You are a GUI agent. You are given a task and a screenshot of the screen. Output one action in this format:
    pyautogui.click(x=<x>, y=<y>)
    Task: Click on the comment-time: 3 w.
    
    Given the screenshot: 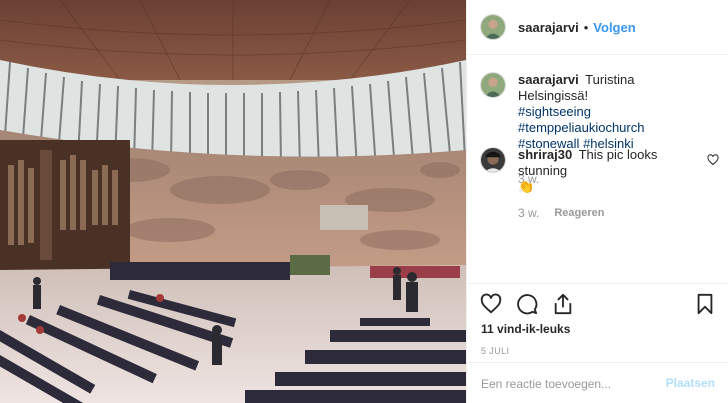 What is the action you would take?
    pyautogui.click(x=528, y=213)
    